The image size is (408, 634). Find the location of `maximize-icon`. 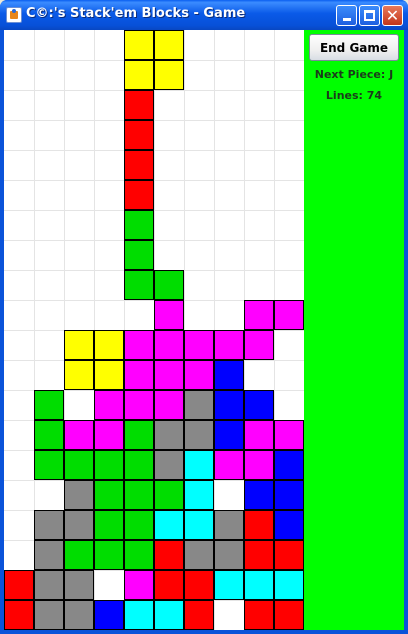

maximize-icon is located at coordinates (369, 15).